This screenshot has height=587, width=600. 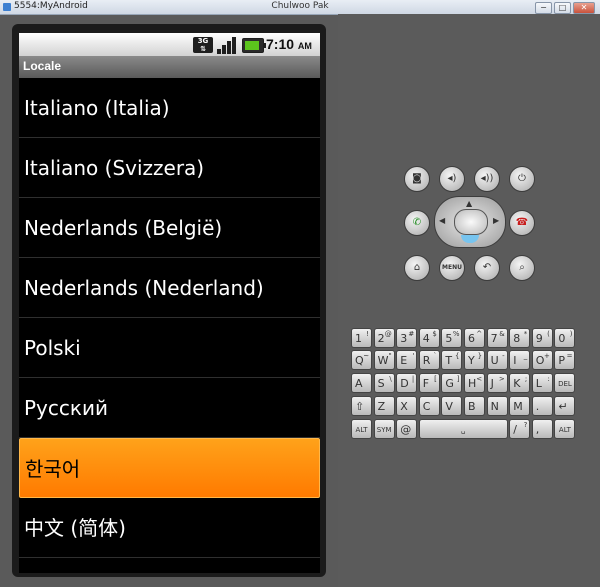 What do you see at coordinates (362, 383) in the screenshot?
I see `key-row3-0: A` at bounding box center [362, 383].